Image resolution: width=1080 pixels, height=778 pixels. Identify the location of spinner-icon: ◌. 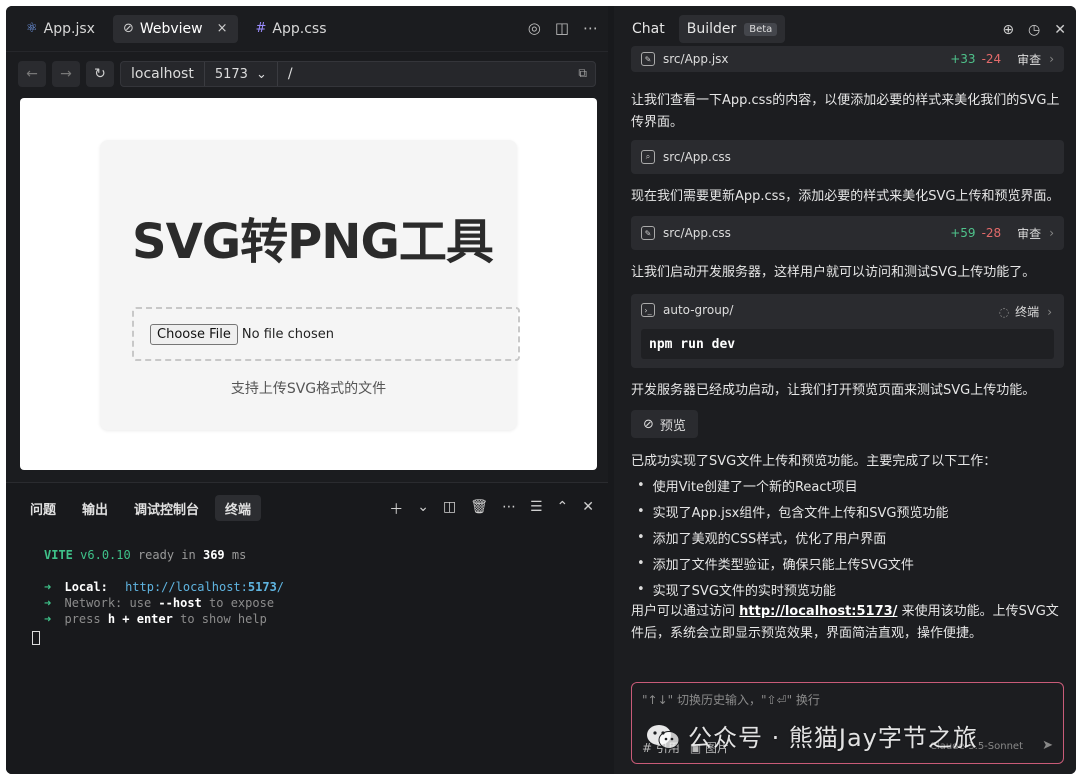
(1004, 311).